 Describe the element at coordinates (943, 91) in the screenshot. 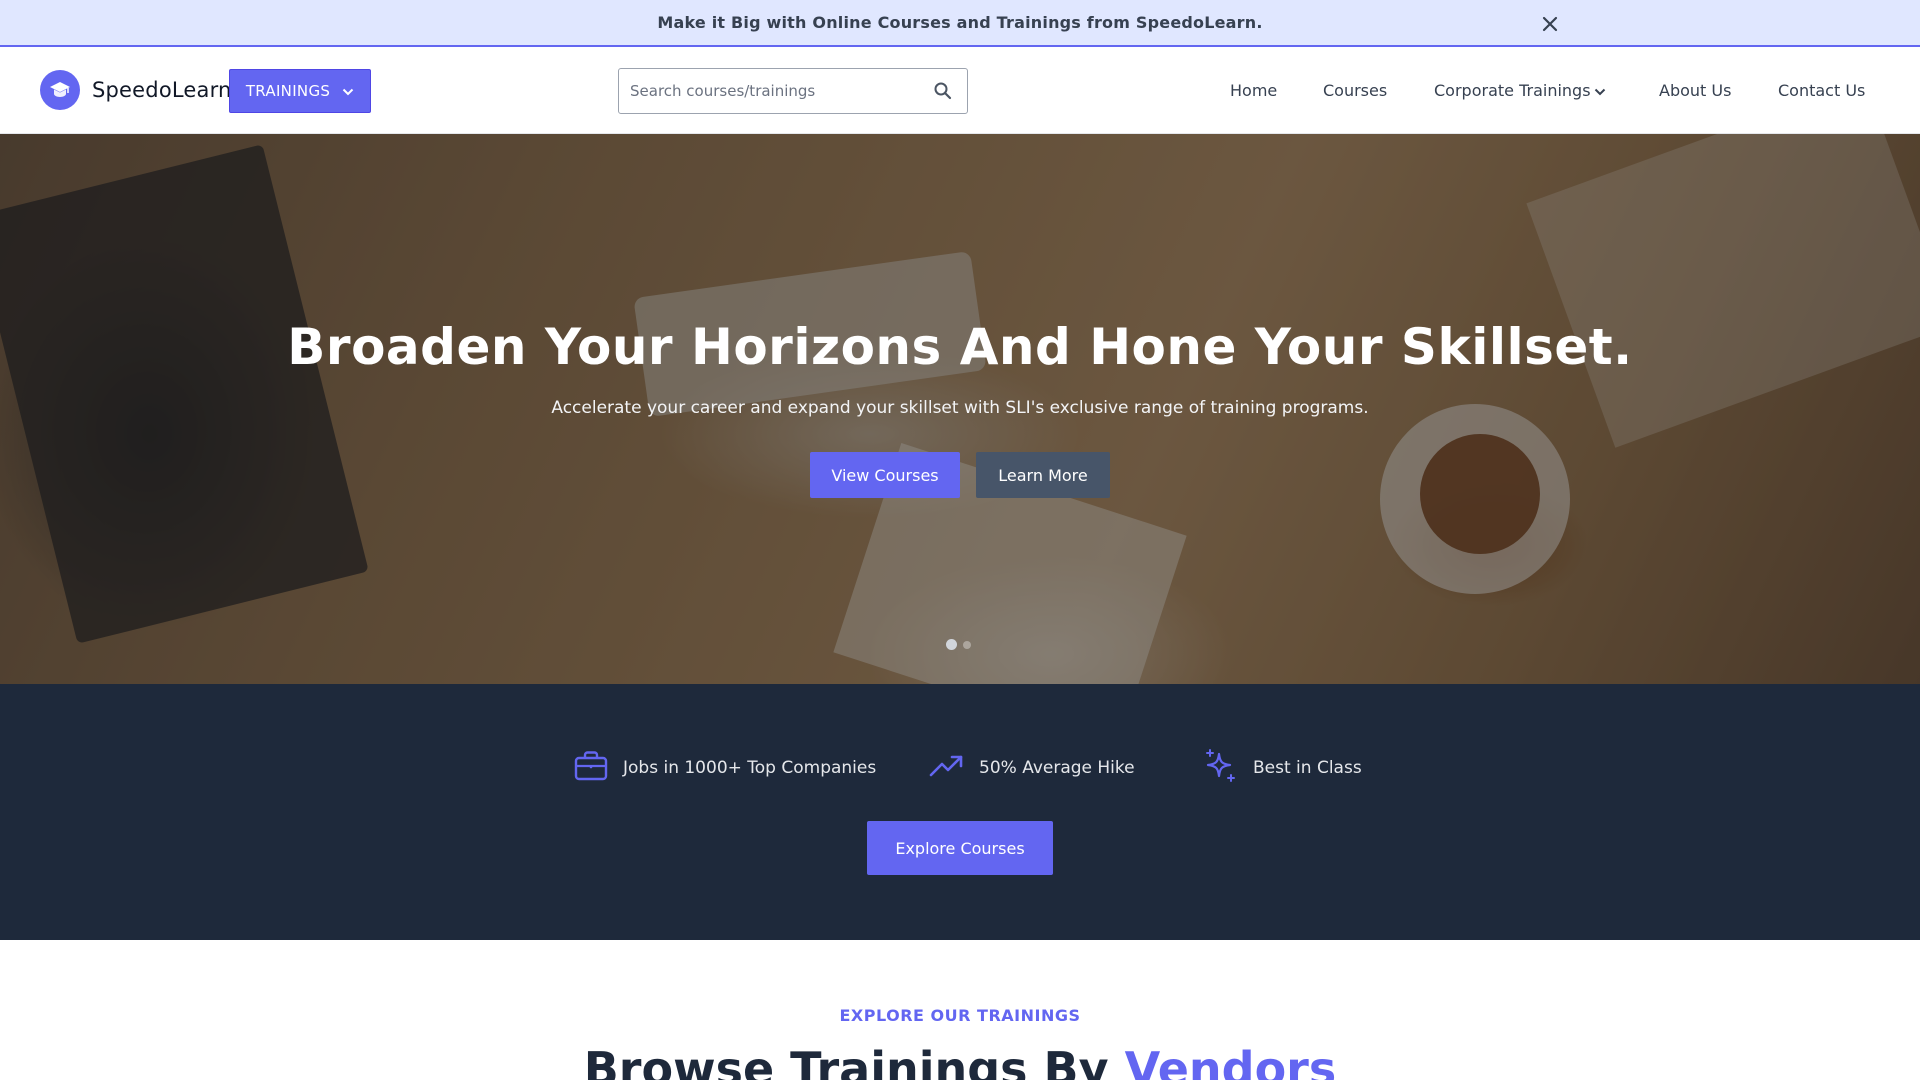

I see `search-icon` at that location.